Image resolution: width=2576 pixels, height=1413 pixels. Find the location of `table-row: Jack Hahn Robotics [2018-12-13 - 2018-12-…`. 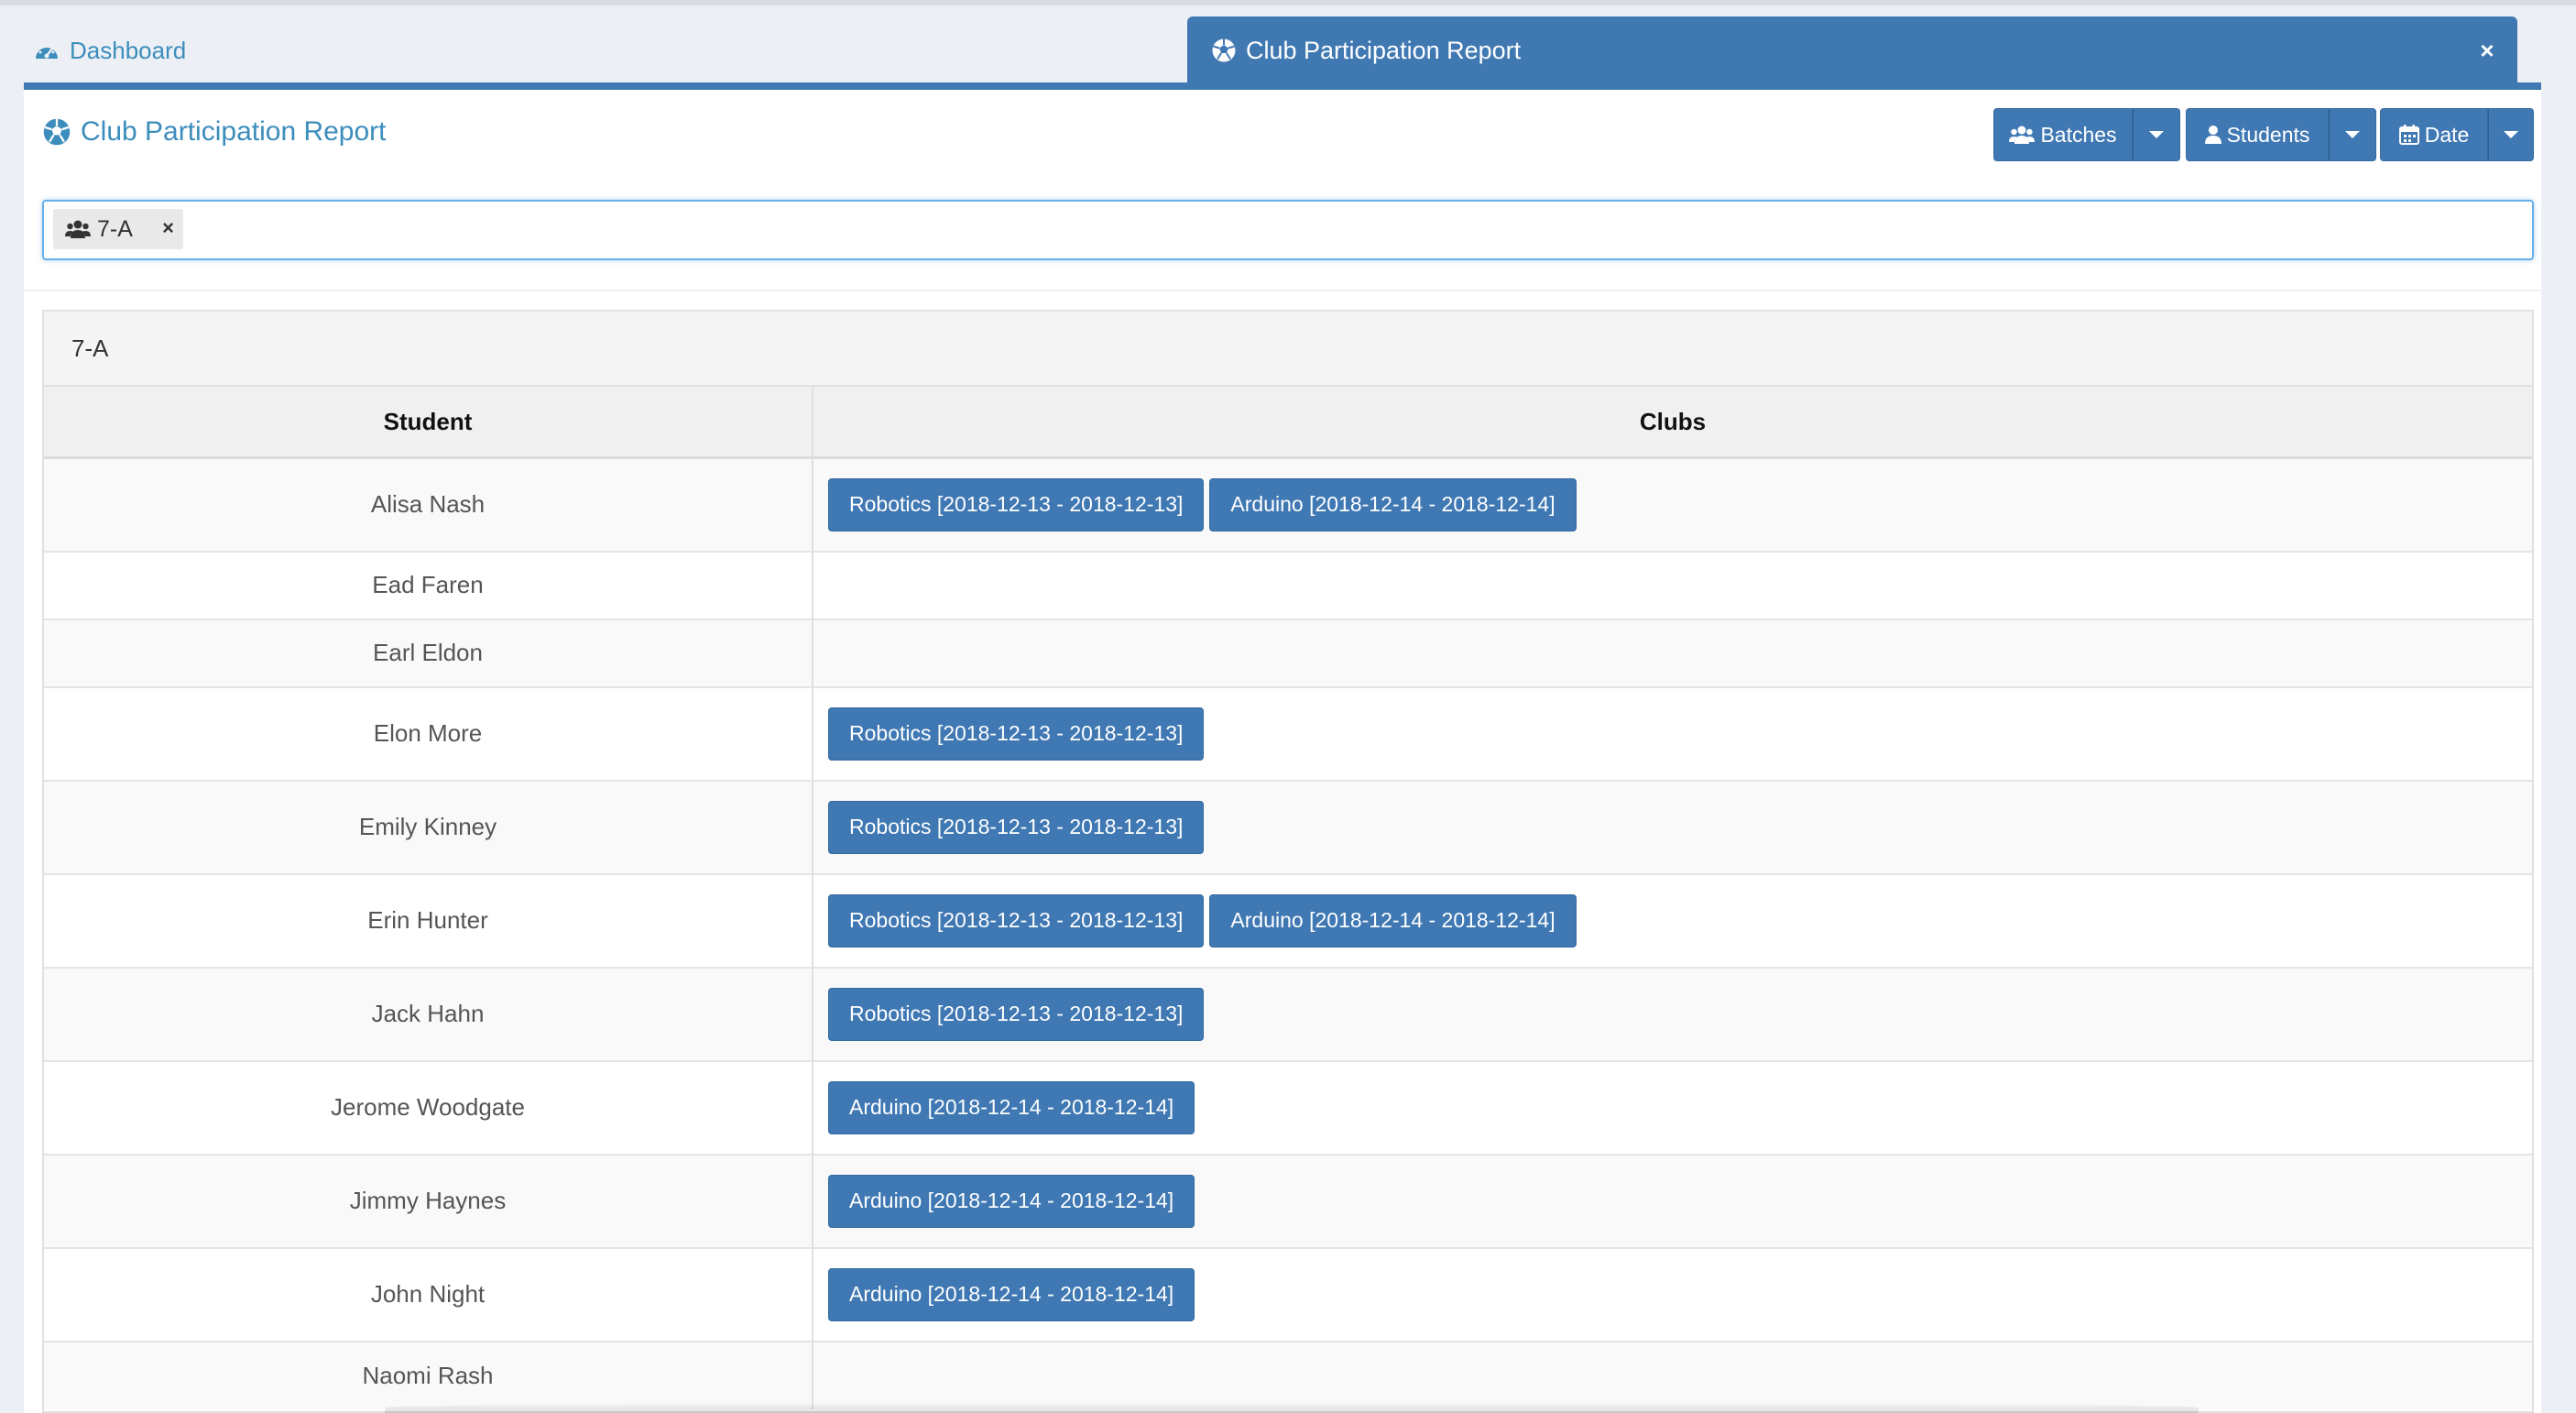

table-row: Jack Hahn Robotics [2018-12-13 - 2018-12-… is located at coordinates (1288, 1013).